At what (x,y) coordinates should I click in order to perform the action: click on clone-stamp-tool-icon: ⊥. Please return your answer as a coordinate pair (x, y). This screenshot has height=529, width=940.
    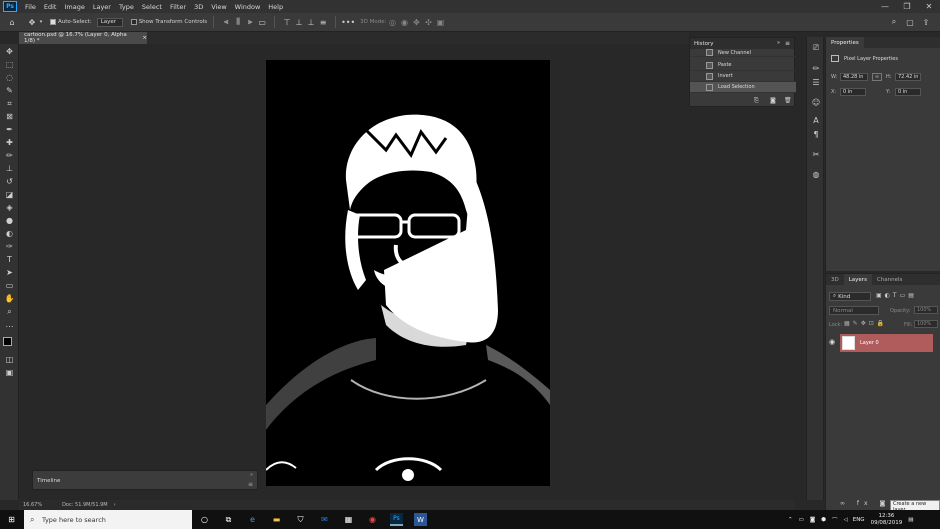
    Looking at the image, I should click on (9, 168).